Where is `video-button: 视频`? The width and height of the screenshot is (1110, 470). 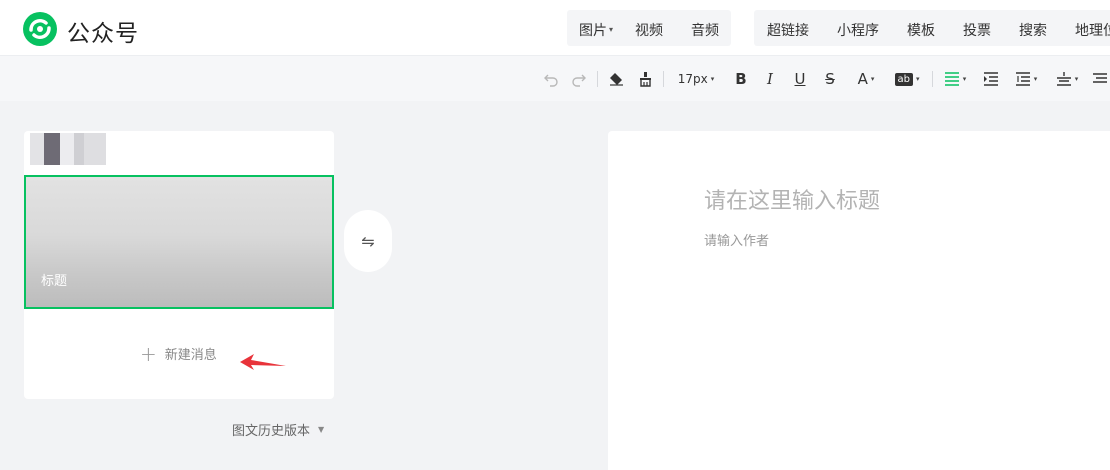
video-button: 视频 is located at coordinates (649, 30).